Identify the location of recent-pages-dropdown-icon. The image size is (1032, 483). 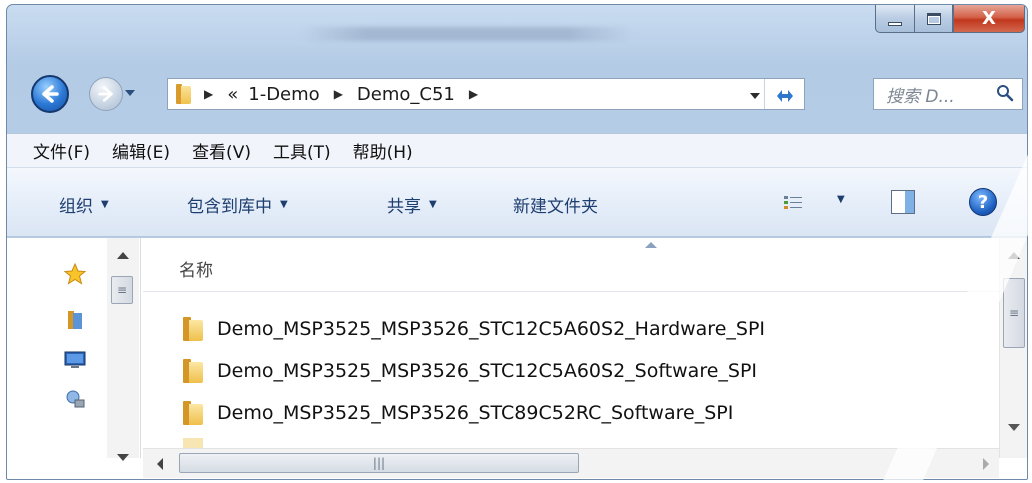
(130, 93).